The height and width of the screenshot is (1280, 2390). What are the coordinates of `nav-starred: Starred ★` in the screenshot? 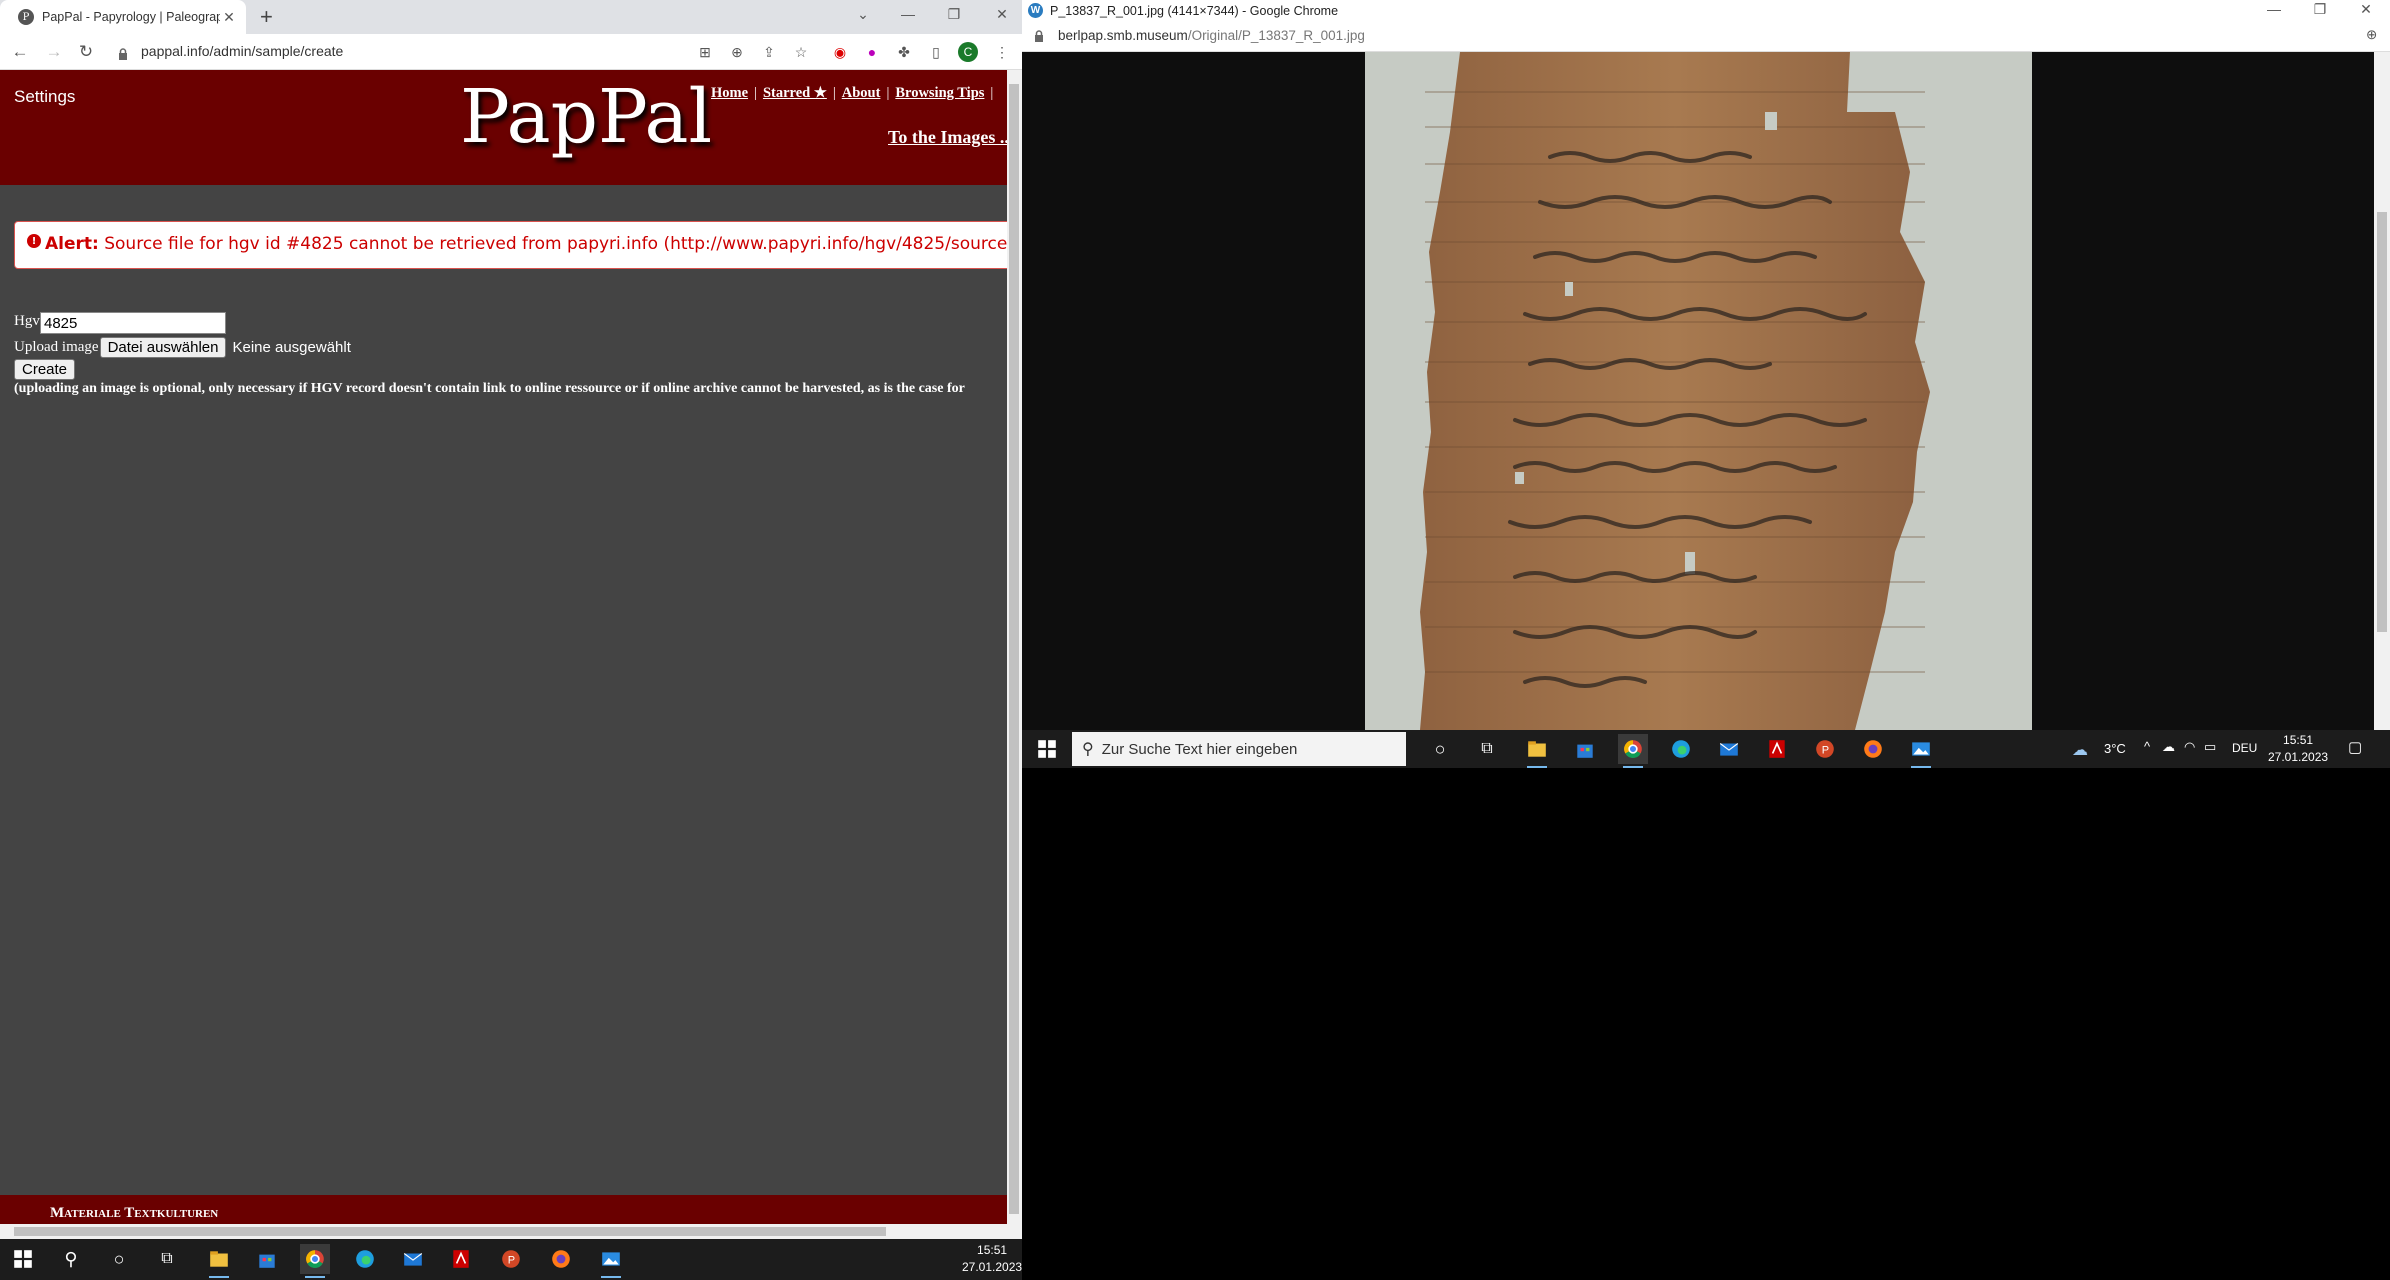 It's located at (795, 93).